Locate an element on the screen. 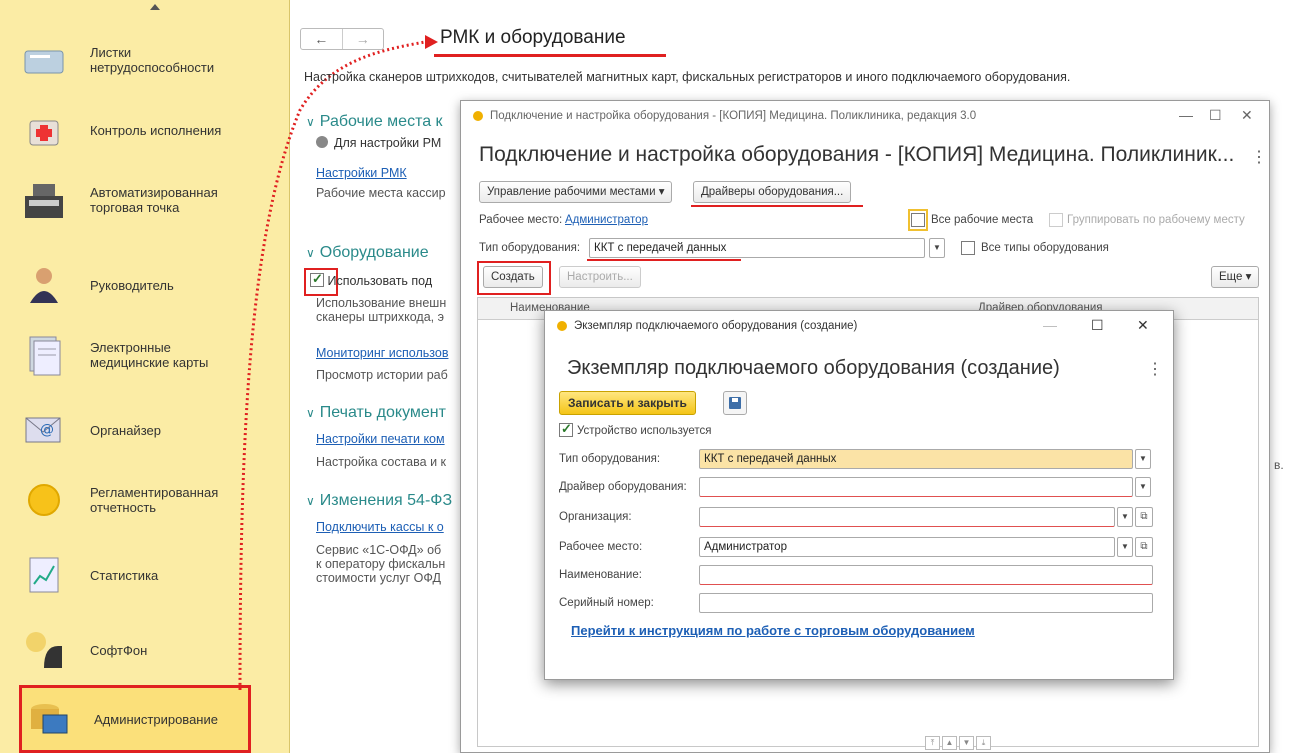 The image size is (1290, 753). statistics-icon is located at coordinates (44, 575).